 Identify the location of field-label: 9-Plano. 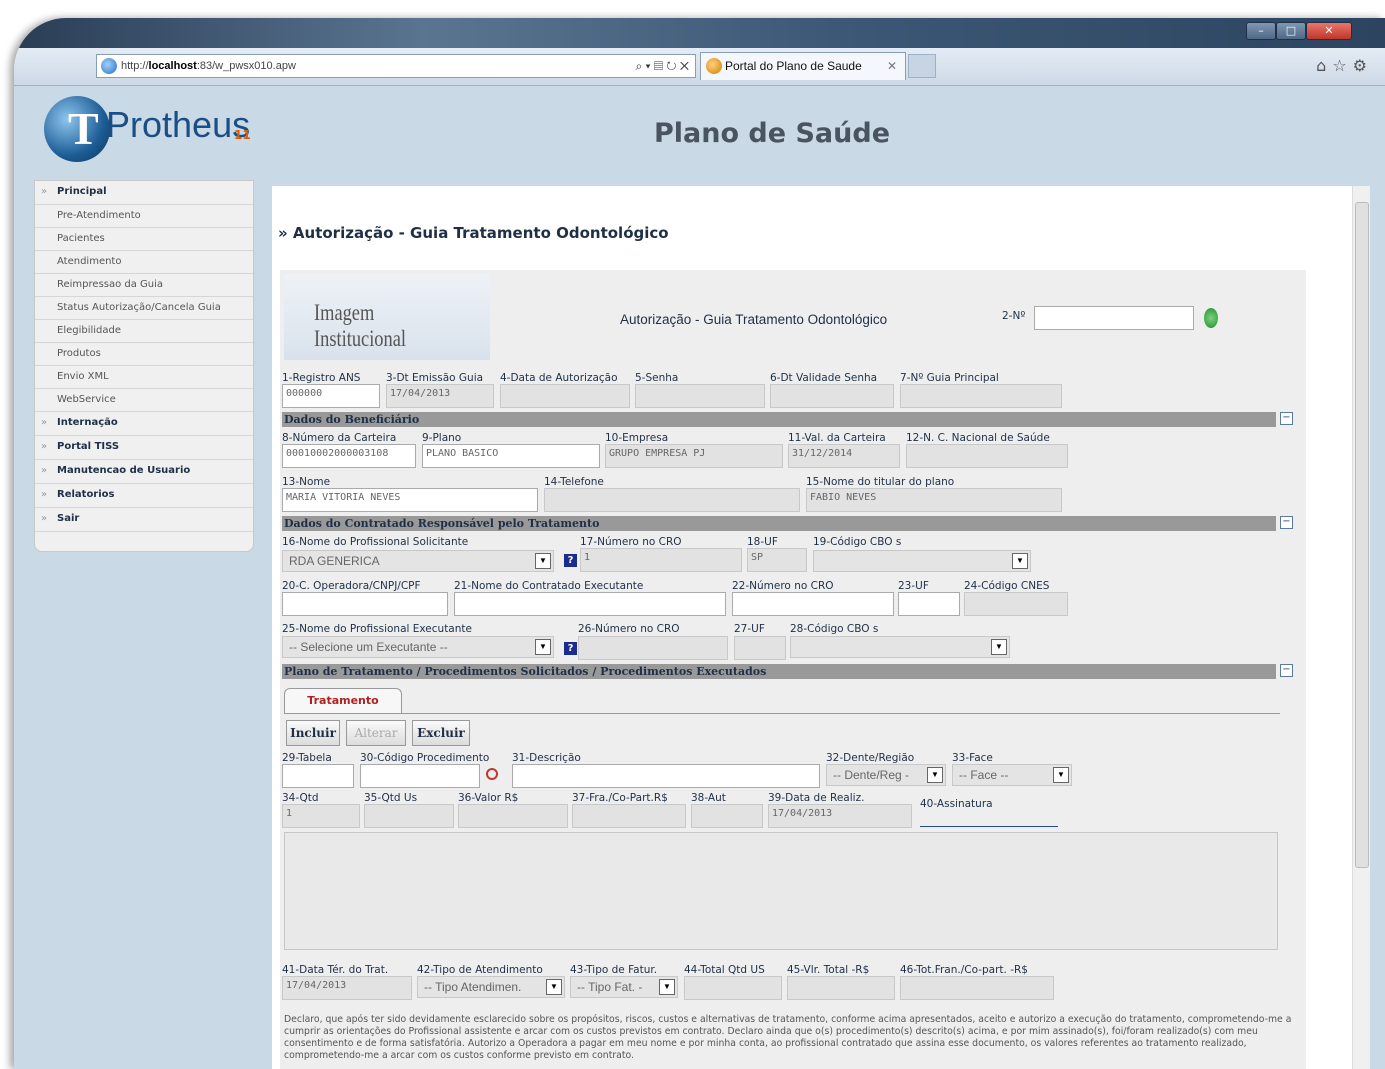
(442, 438).